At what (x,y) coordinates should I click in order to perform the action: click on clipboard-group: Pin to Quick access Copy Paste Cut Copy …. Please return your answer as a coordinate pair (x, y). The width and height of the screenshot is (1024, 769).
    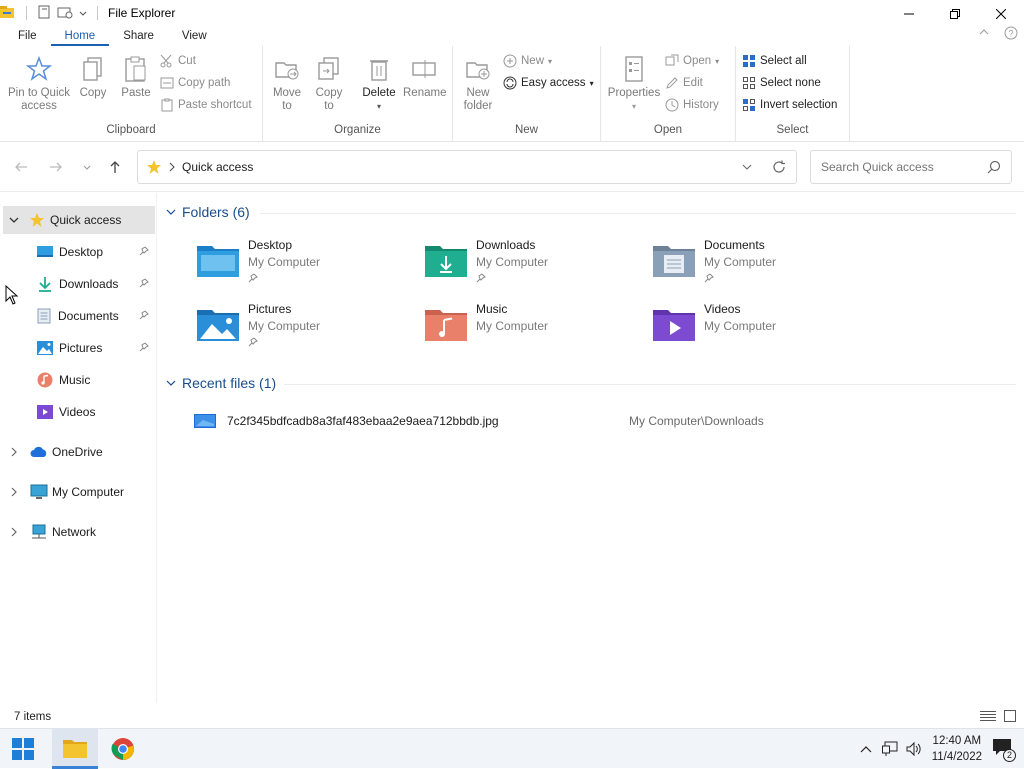
    Looking at the image, I should click on (131, 94).